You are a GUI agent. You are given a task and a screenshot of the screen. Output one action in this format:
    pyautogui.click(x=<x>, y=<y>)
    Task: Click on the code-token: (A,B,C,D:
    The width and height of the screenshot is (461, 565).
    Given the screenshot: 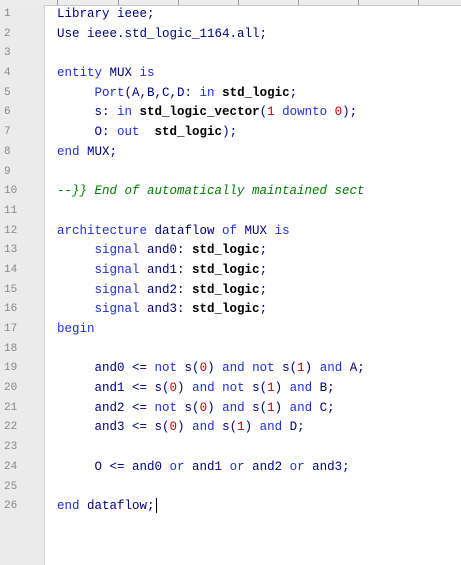 What is the action you would take?
    pyautogui.click(x=162, y=92)
    